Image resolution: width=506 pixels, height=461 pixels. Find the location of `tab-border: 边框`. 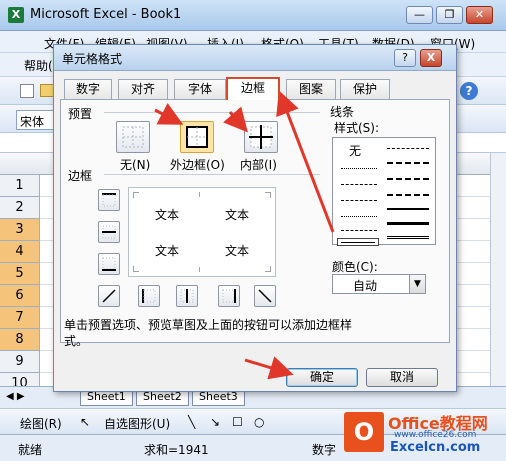

tab-border: 边框 is located at coordinates (253, 88).